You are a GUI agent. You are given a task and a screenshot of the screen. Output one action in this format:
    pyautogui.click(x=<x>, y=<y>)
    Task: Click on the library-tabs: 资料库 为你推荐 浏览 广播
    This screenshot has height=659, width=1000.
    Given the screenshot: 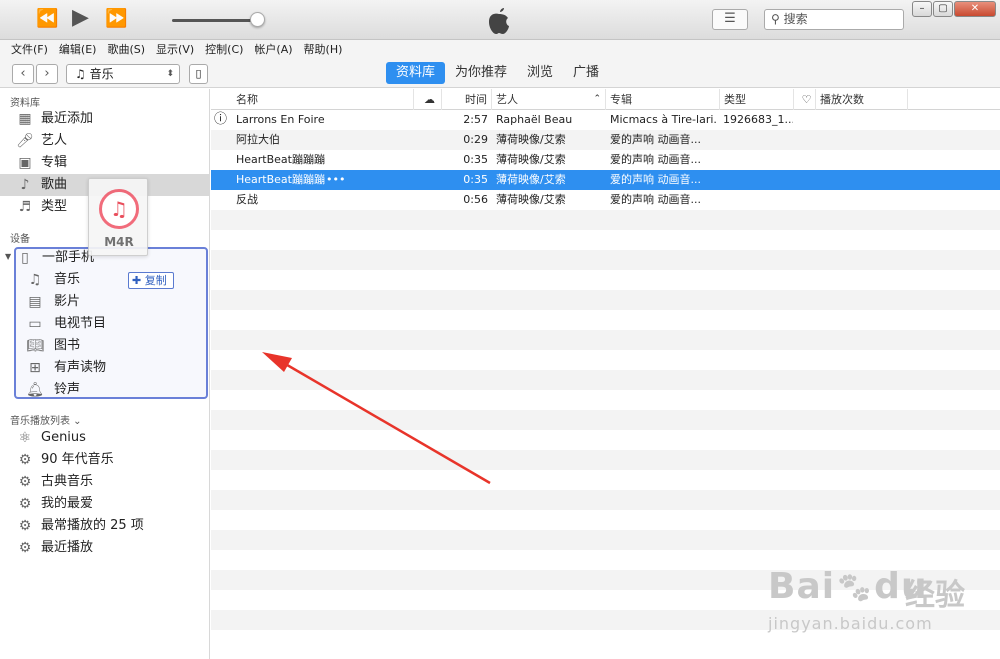 What is the action you would take?
    pyautogui.click(x=497, y=73)
    